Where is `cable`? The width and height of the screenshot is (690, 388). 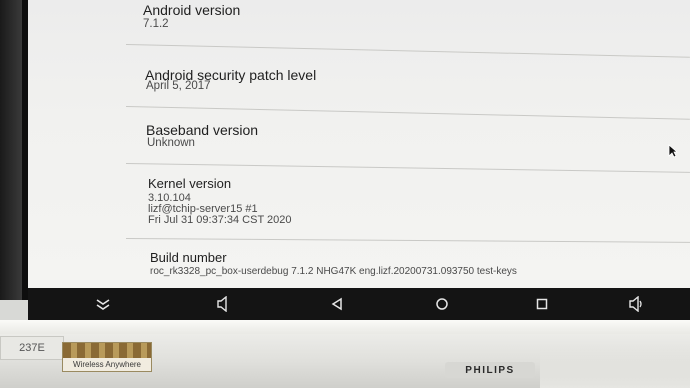
cable is located at coordinates (615, 364).